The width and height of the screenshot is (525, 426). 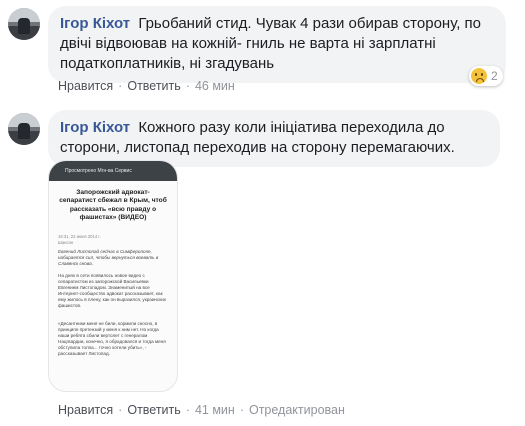 What do you see at coordinates (494, 76) in the screenshot?
I see `reaction-count: 2` at bounding box center [494, 76].